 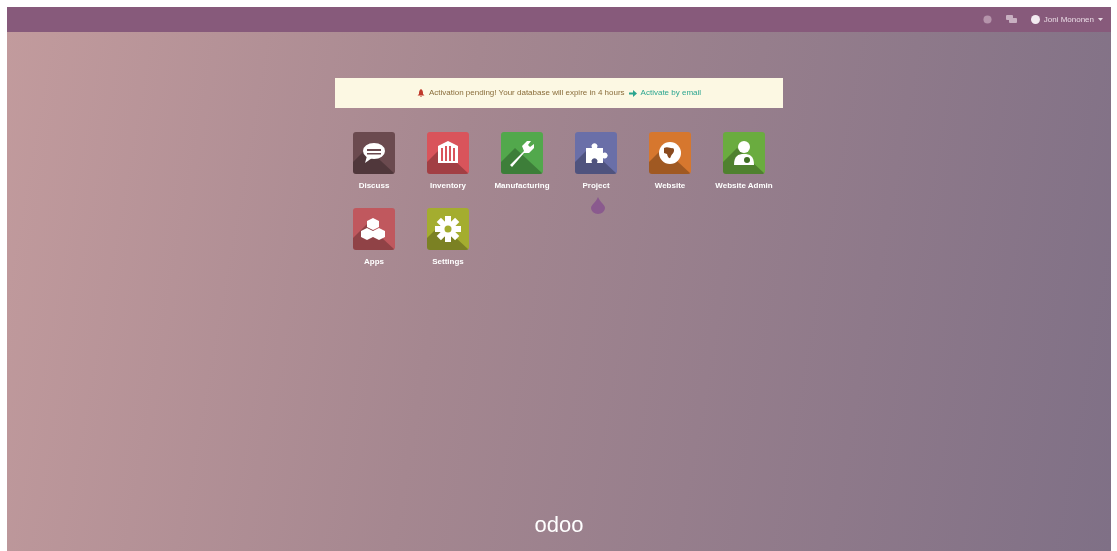 What do you see at coordinates (671, 93) in the screenshot?
I see `activate-link: Activate by email` at bounding box center [671, 93].